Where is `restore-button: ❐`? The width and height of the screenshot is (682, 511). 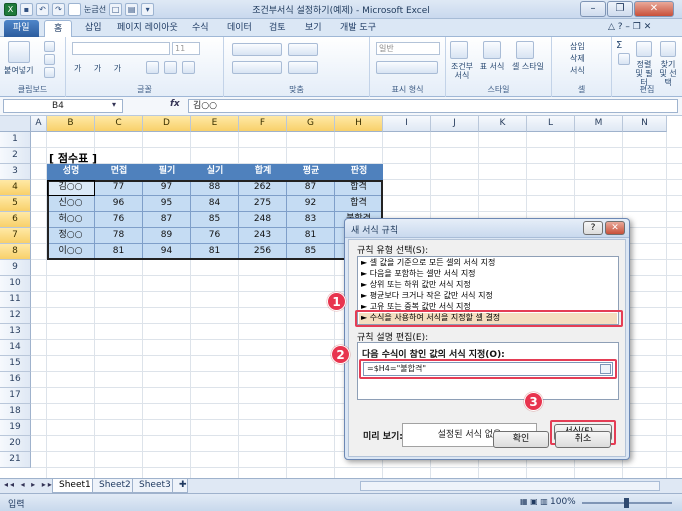
restore-button: ❐ is located at coordinates (620, 9).